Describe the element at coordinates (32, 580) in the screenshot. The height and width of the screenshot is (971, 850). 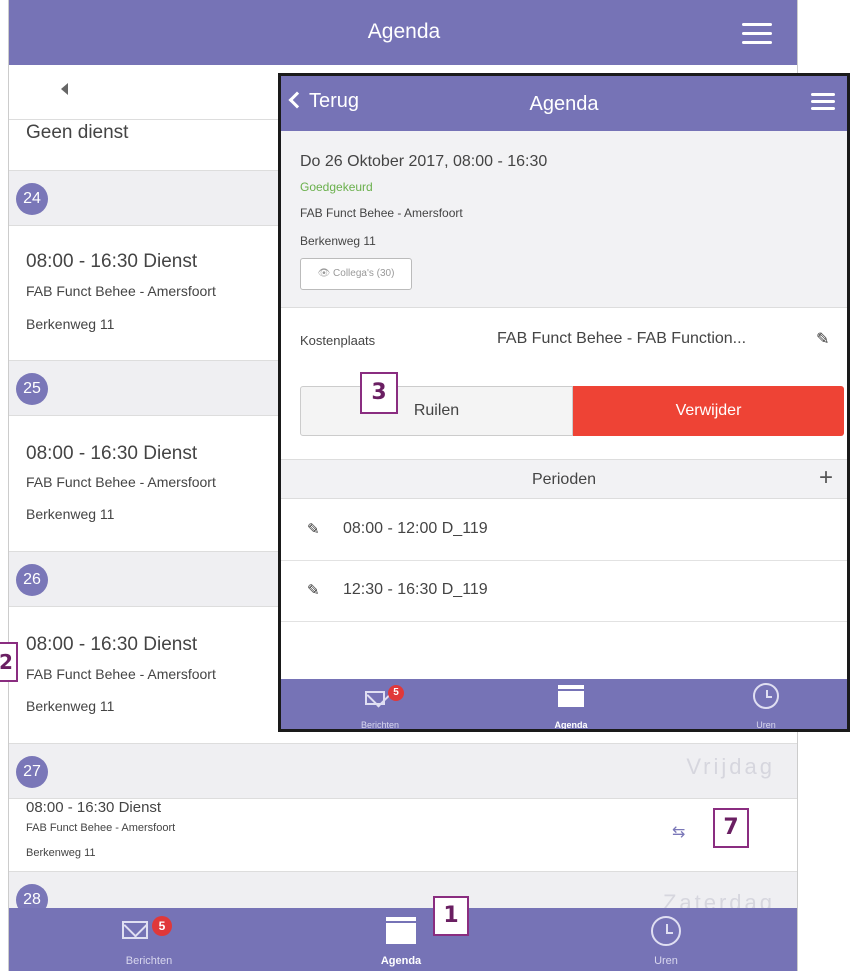
I see `day-number-badge: 26` at that location.